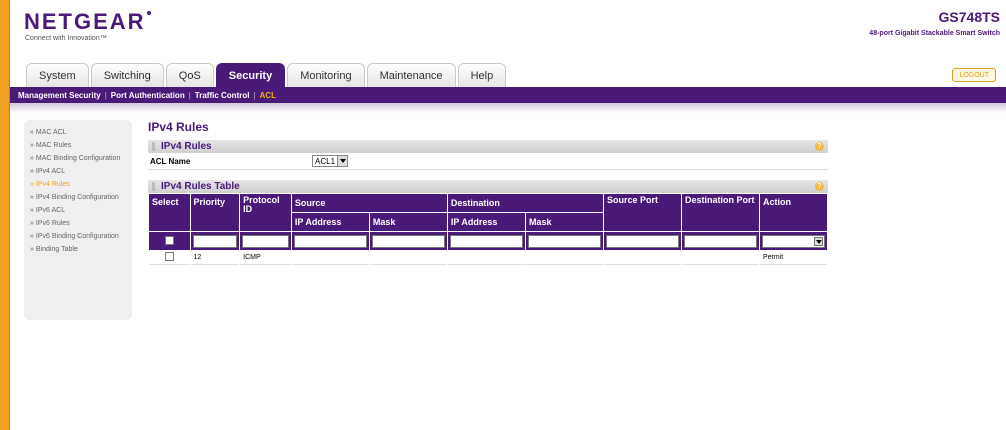  Describe the element at coordinates (81, 158) in the screenshot. I see `sidebar-item-mac-binding: » MAC Binding Configuration` at that location.